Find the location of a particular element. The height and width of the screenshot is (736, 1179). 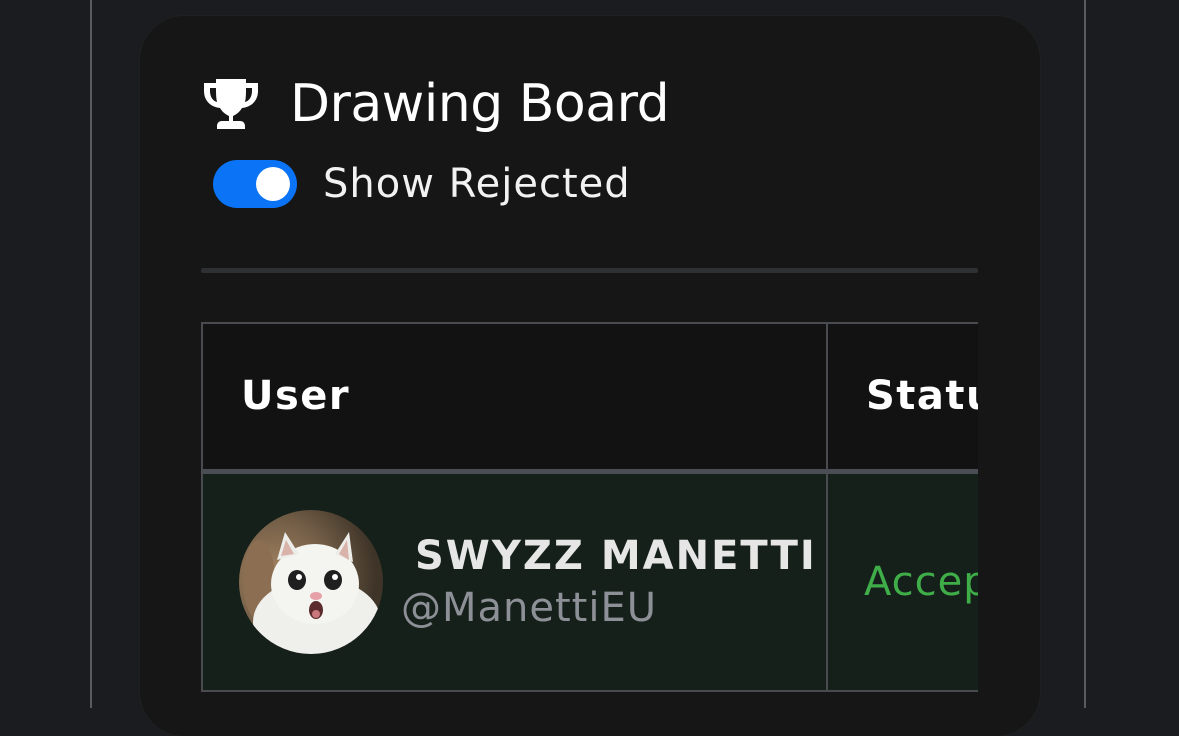

trophy-icon is located at coordinates (231, 104).